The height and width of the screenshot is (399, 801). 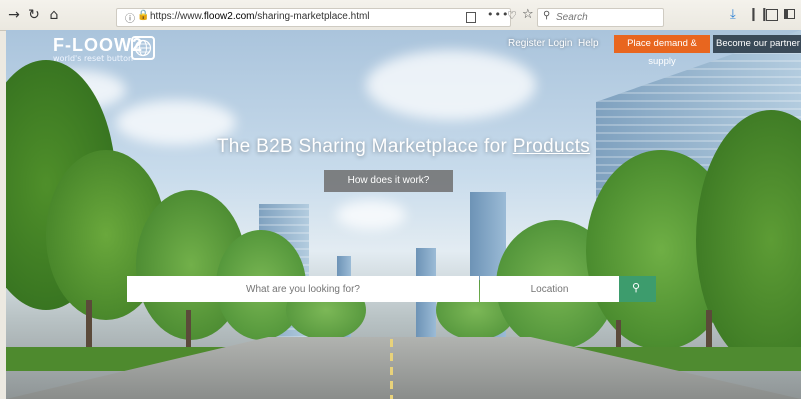 I want to click on browser-search-box: ⚲, so click(x=600, y=17).